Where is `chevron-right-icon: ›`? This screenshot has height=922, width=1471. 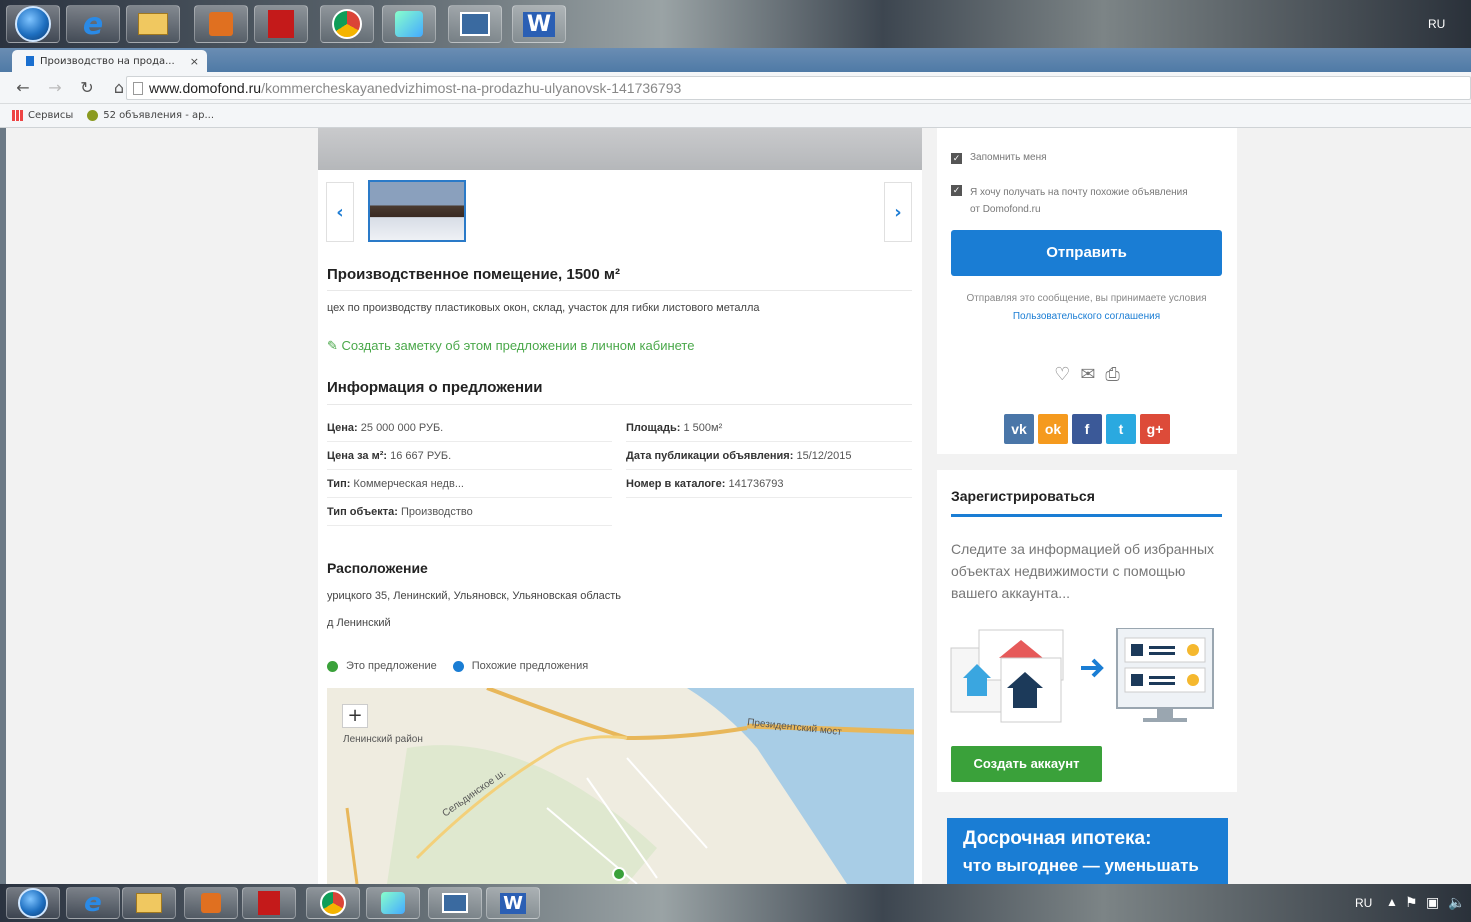 chevron-right-icon: › is located at coordinates (898, 212).